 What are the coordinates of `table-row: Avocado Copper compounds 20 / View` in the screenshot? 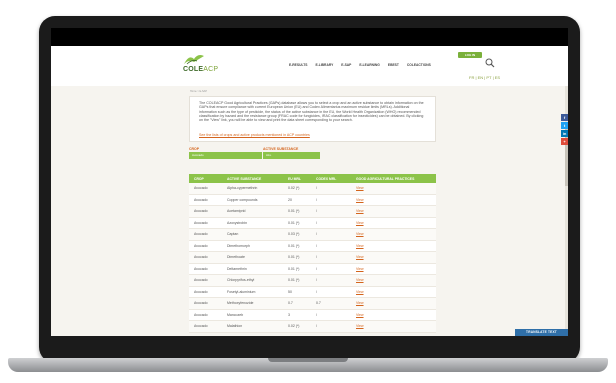 It's located at (312, 200).